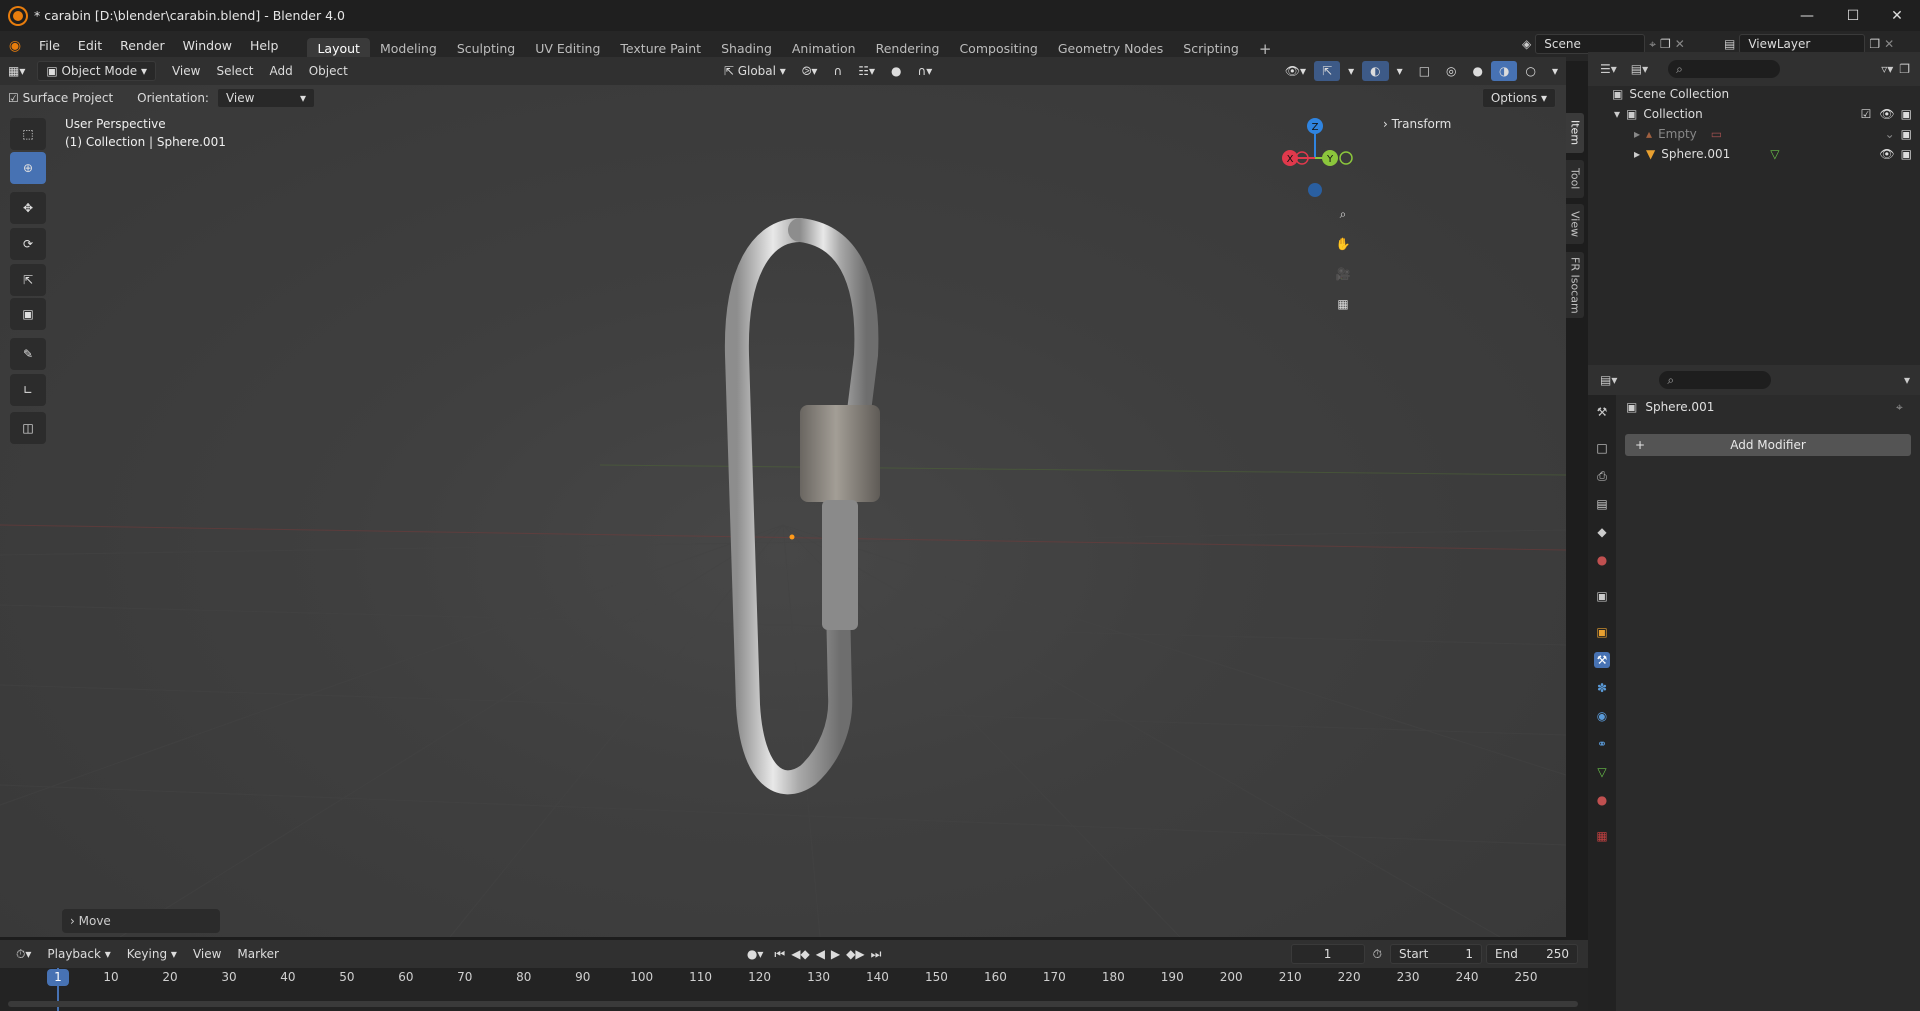 This screenshot has width=1920, height=1011. What do you see at coordinates (265, 98) in the screenshot?
I see `orientation-view-dropdown: View ▾` at bounding box center [265, 98].